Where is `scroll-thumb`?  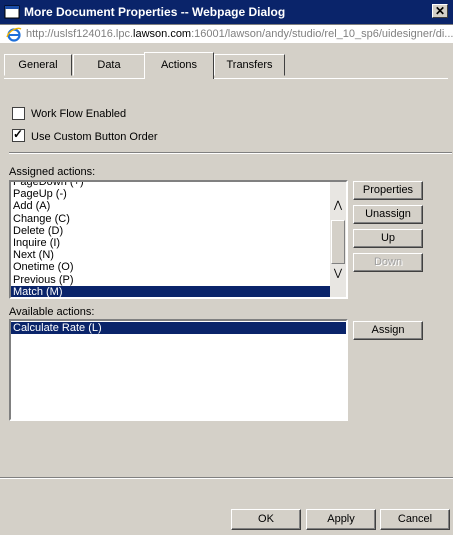
scroll-thumb is located at coordinates (338, 242).